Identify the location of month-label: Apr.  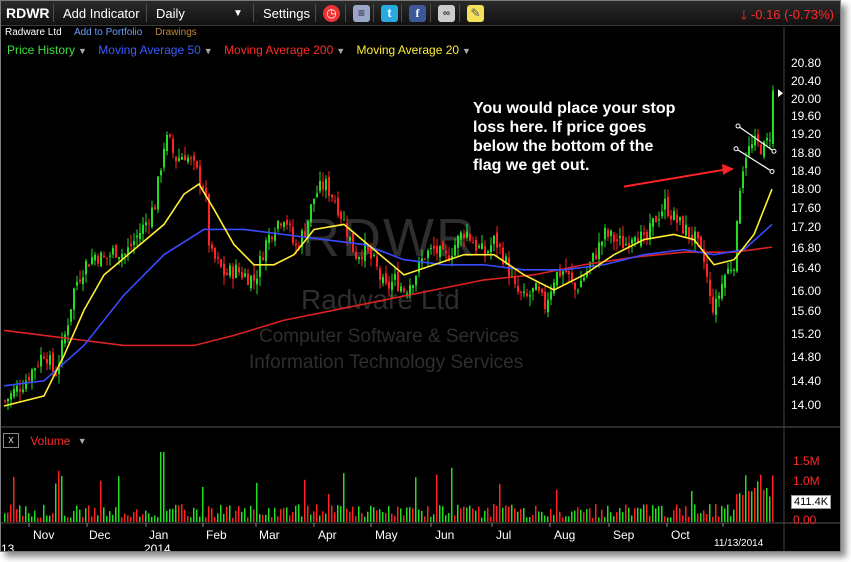
(327, 535).